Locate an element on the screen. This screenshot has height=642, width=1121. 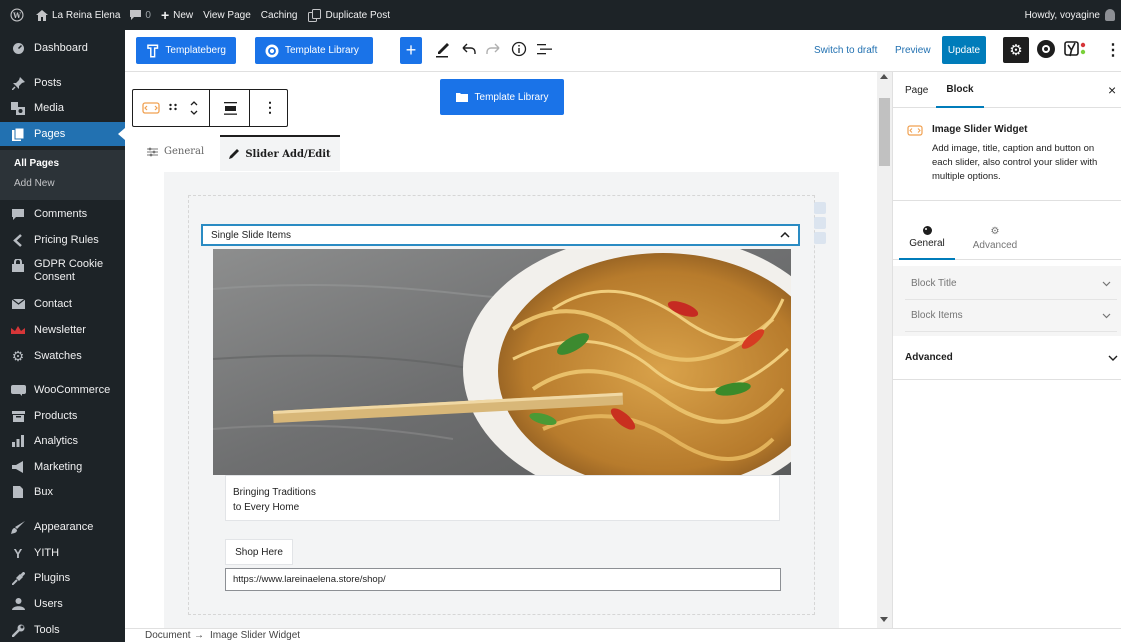
my-account-link: Howdy, voyagine is located at coordinates (1070, 15).